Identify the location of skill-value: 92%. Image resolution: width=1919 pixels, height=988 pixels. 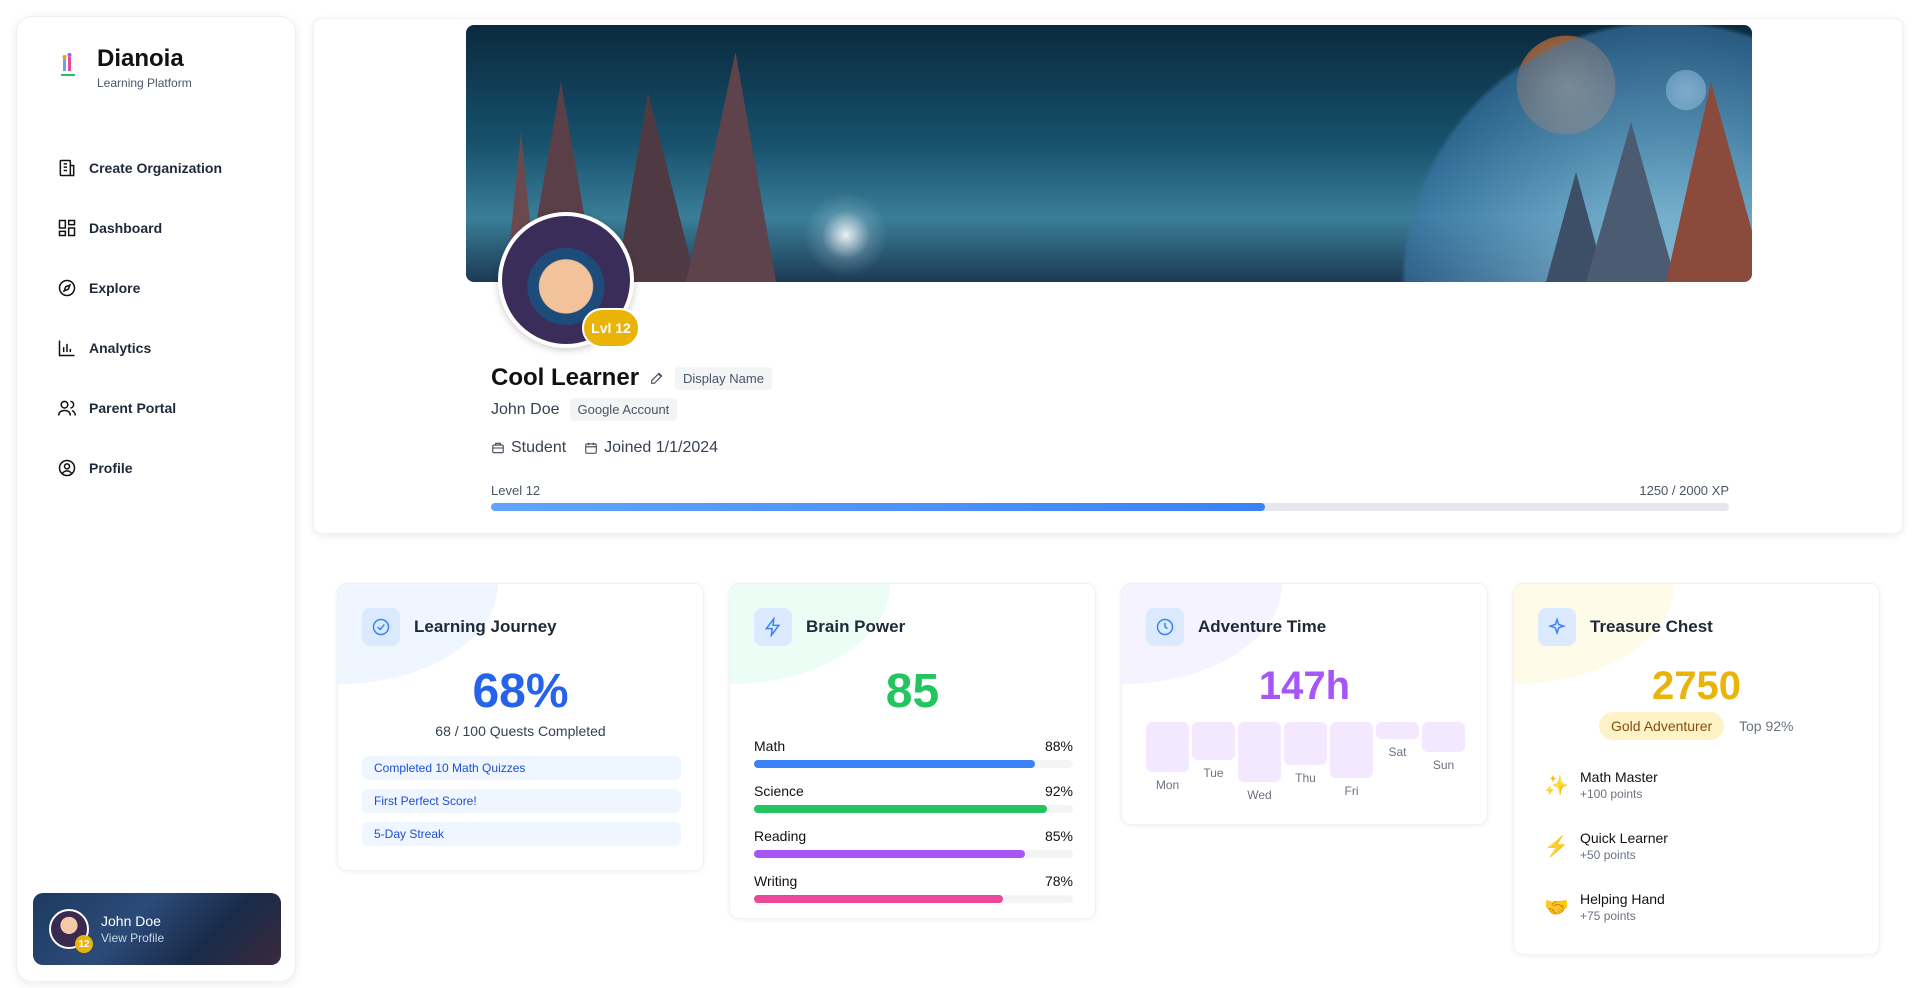
(1058, 791).